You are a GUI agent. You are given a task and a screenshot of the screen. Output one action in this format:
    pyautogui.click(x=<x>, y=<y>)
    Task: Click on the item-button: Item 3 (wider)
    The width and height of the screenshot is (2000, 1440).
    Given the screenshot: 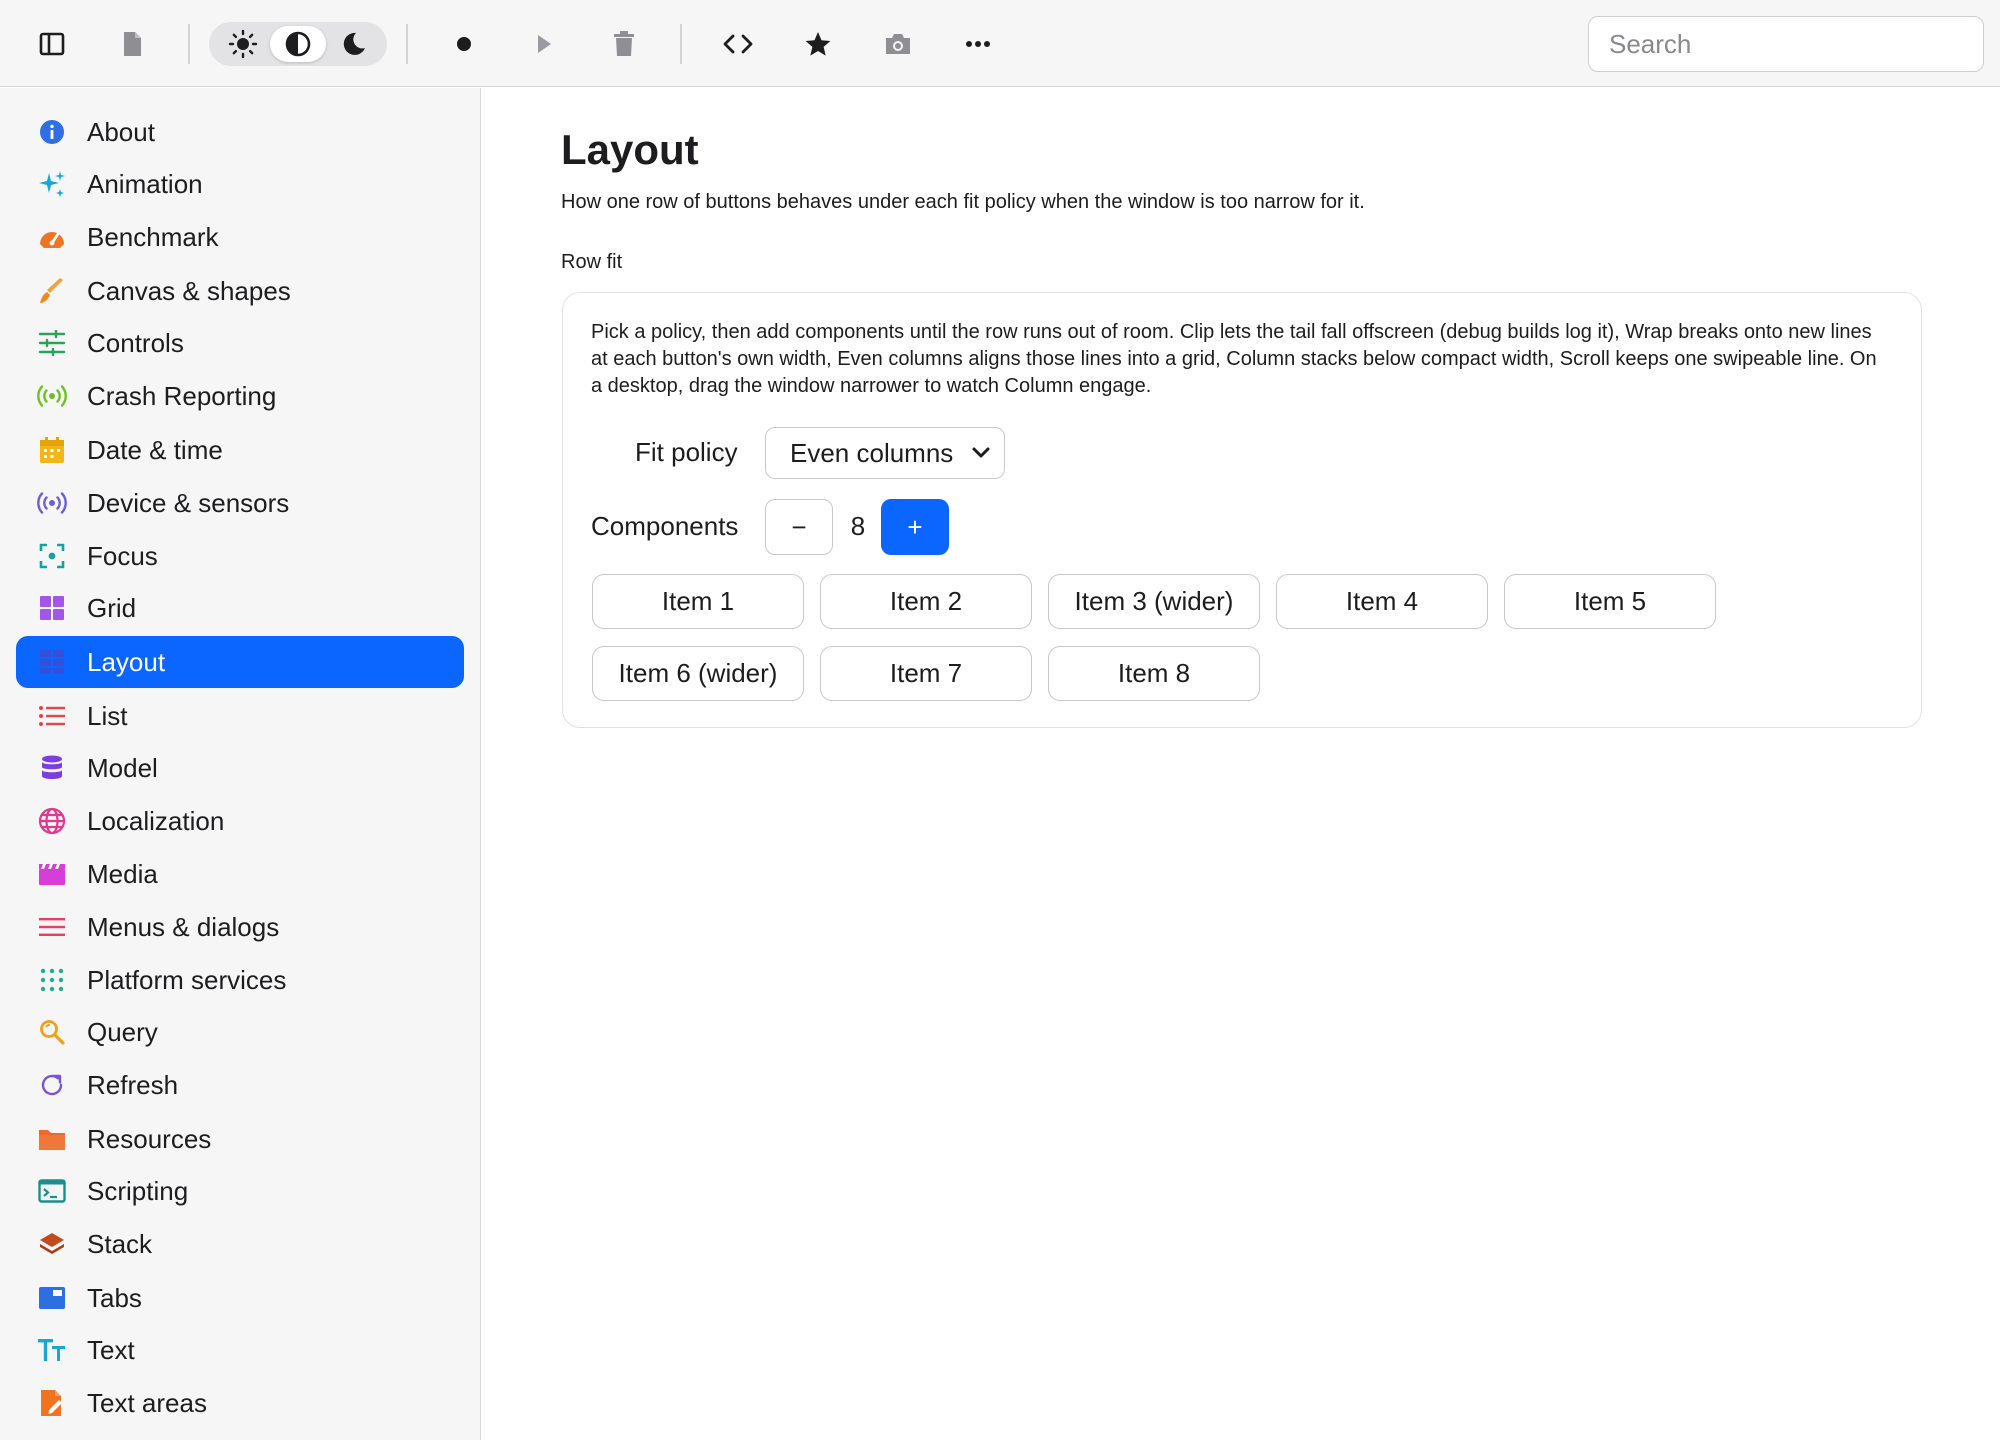 What is the action you would take?
    pyautogui.click(x=1154, y=601)
    